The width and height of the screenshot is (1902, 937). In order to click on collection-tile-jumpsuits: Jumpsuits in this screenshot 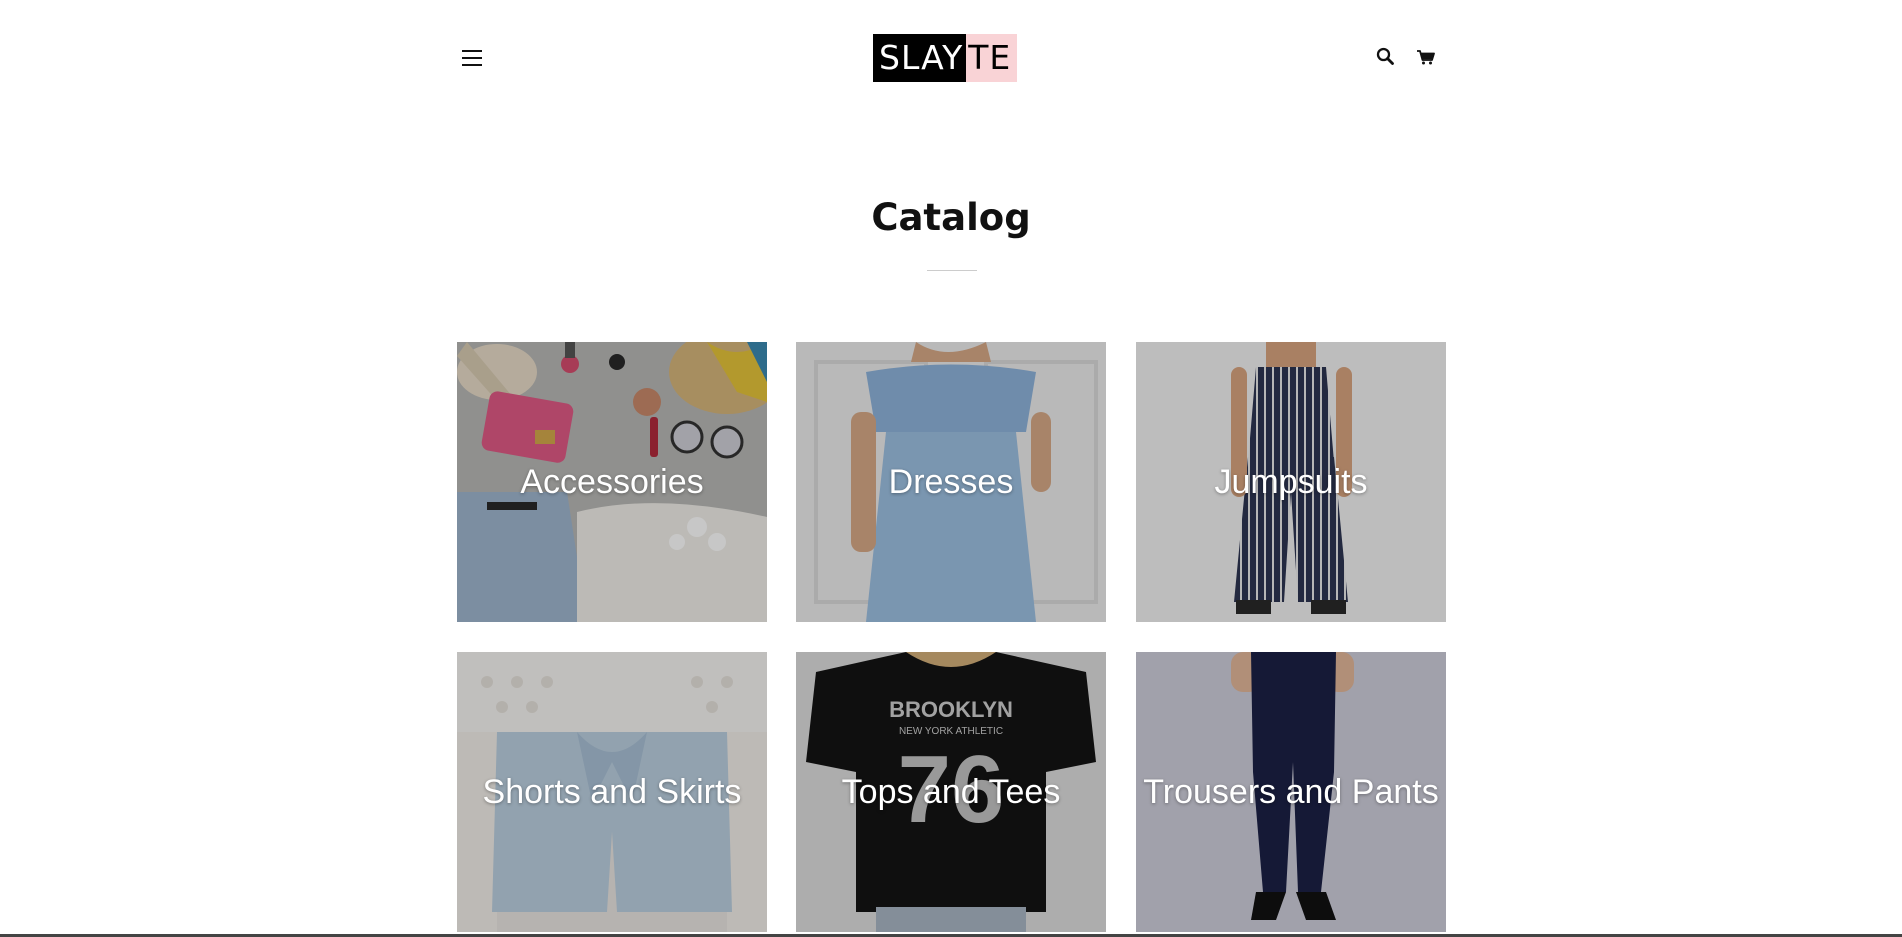, I will do `click(1291, 482)`.